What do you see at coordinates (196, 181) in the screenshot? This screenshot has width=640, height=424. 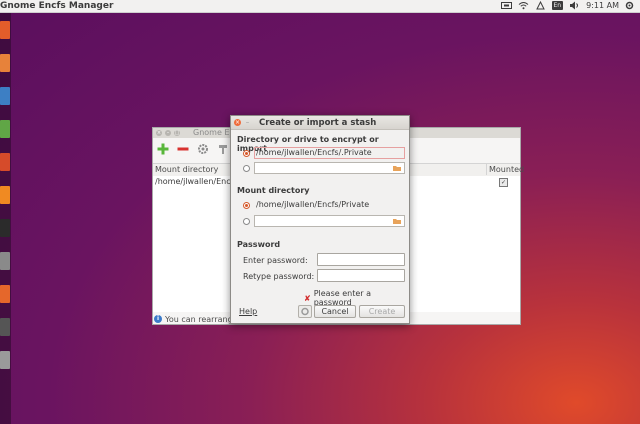 I see `stash-row-path: /home/jlwallen/Encfs` at bounding box center [196, 181].